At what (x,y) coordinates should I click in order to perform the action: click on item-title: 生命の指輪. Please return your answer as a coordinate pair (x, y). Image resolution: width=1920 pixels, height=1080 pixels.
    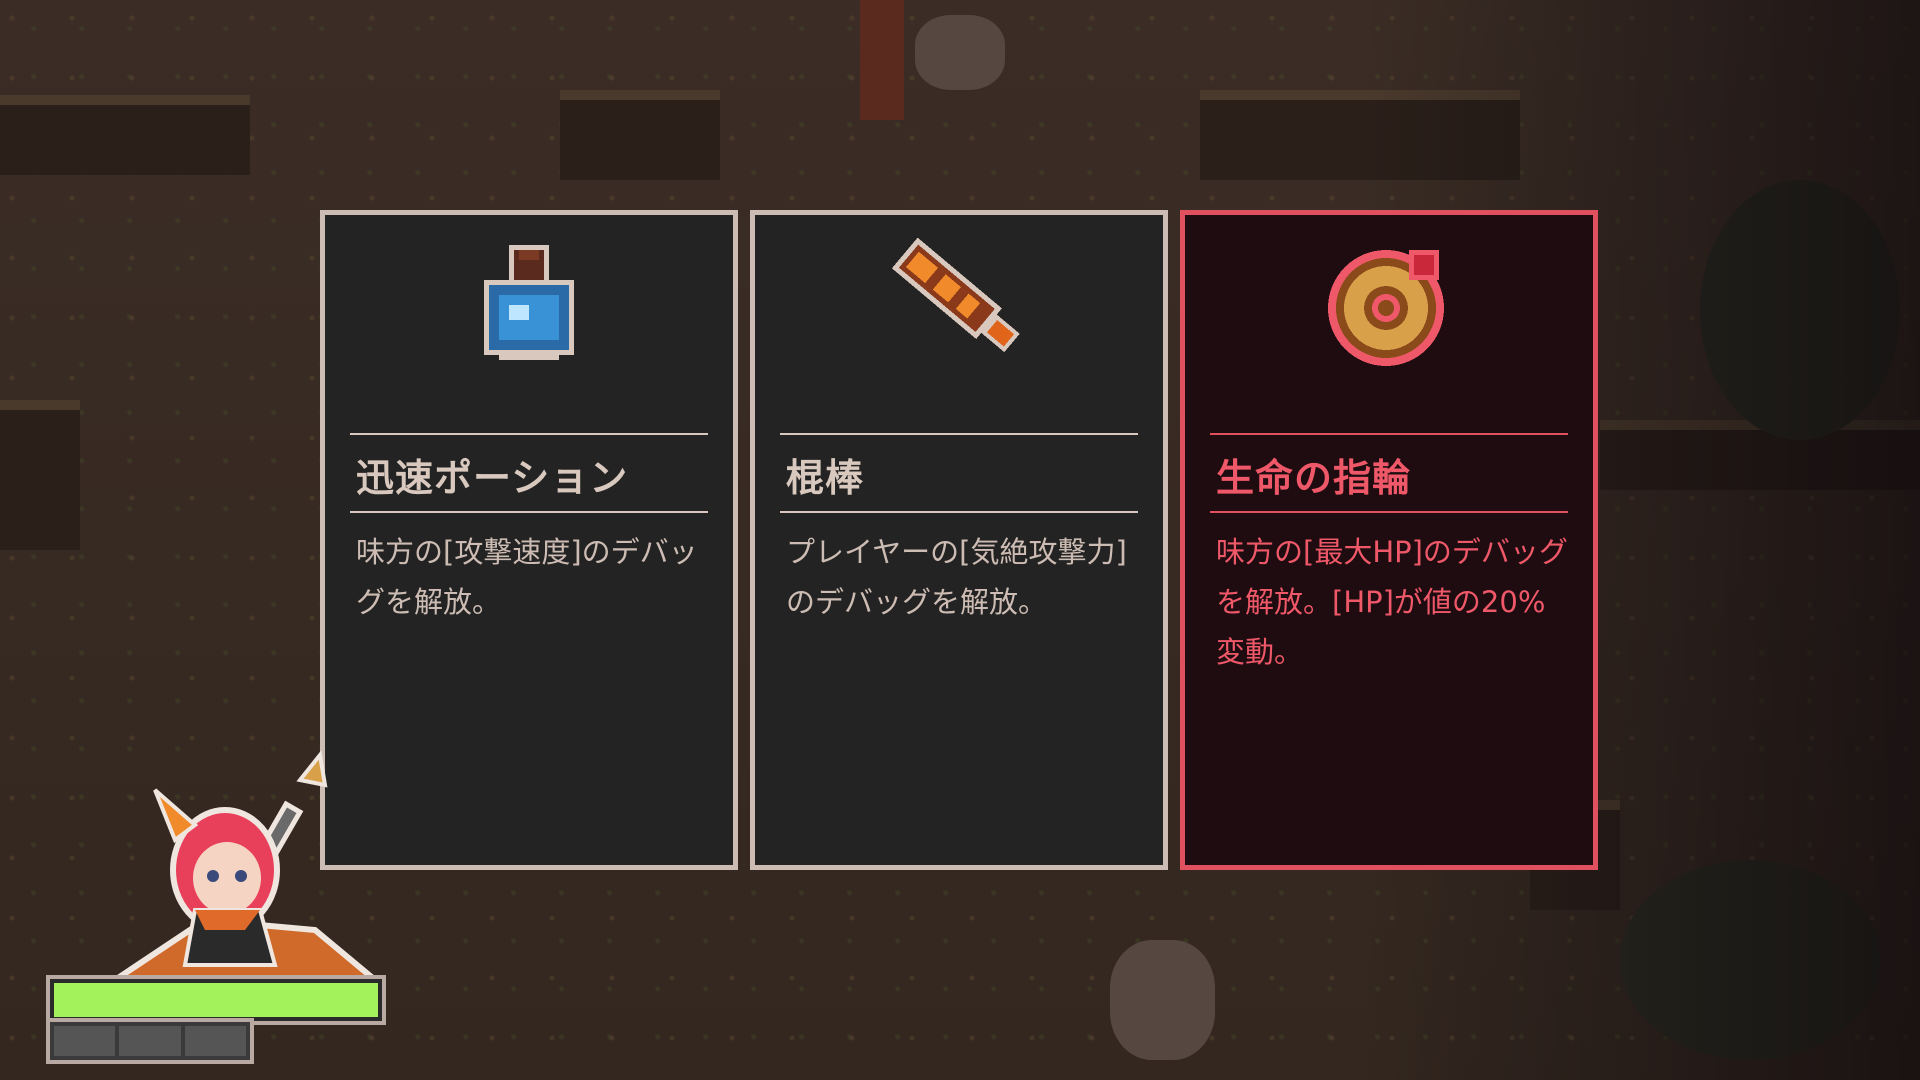
    Looking at the image, I should click on (1314, 478).